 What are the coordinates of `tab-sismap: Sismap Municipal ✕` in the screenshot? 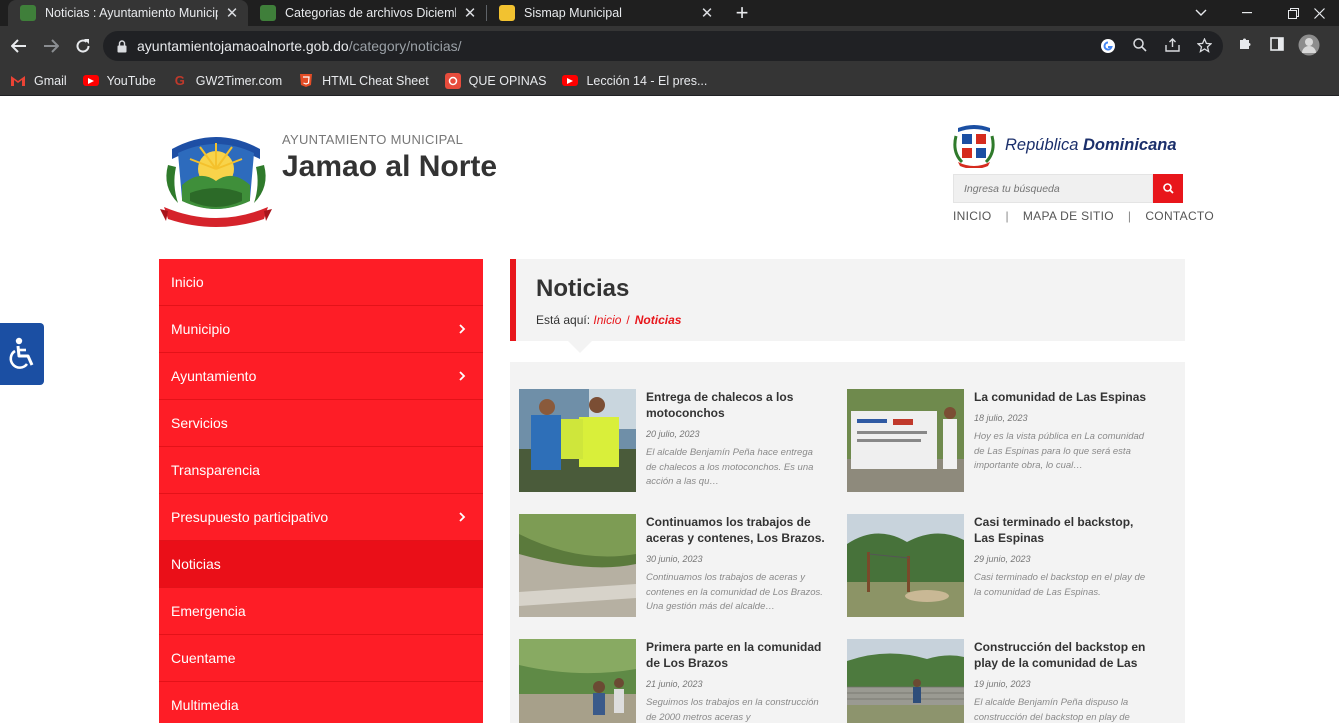 It's located at (605, 13).